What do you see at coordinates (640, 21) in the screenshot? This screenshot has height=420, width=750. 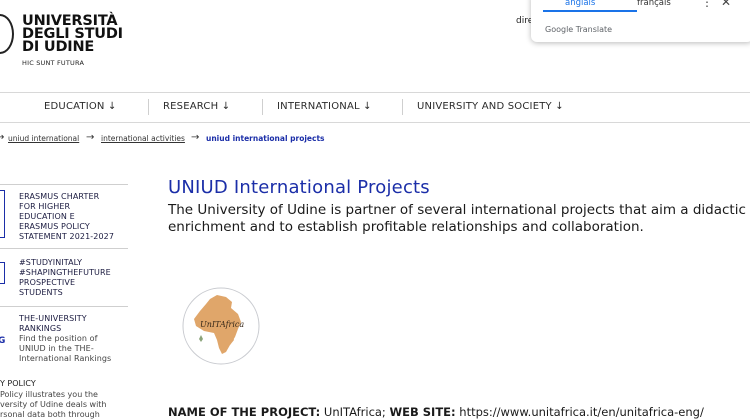 I see `google-translate-popup: anglais français ⋮ ✕ Google Translate` at bounding box center [640, 21].